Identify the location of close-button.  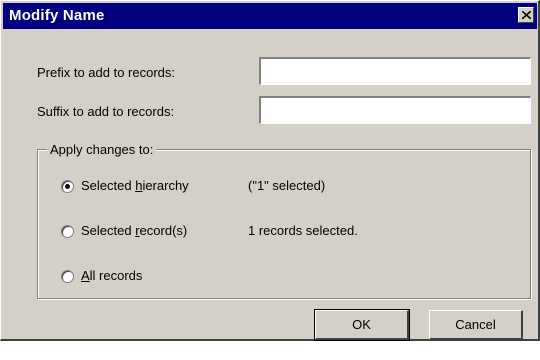
(526, 15).